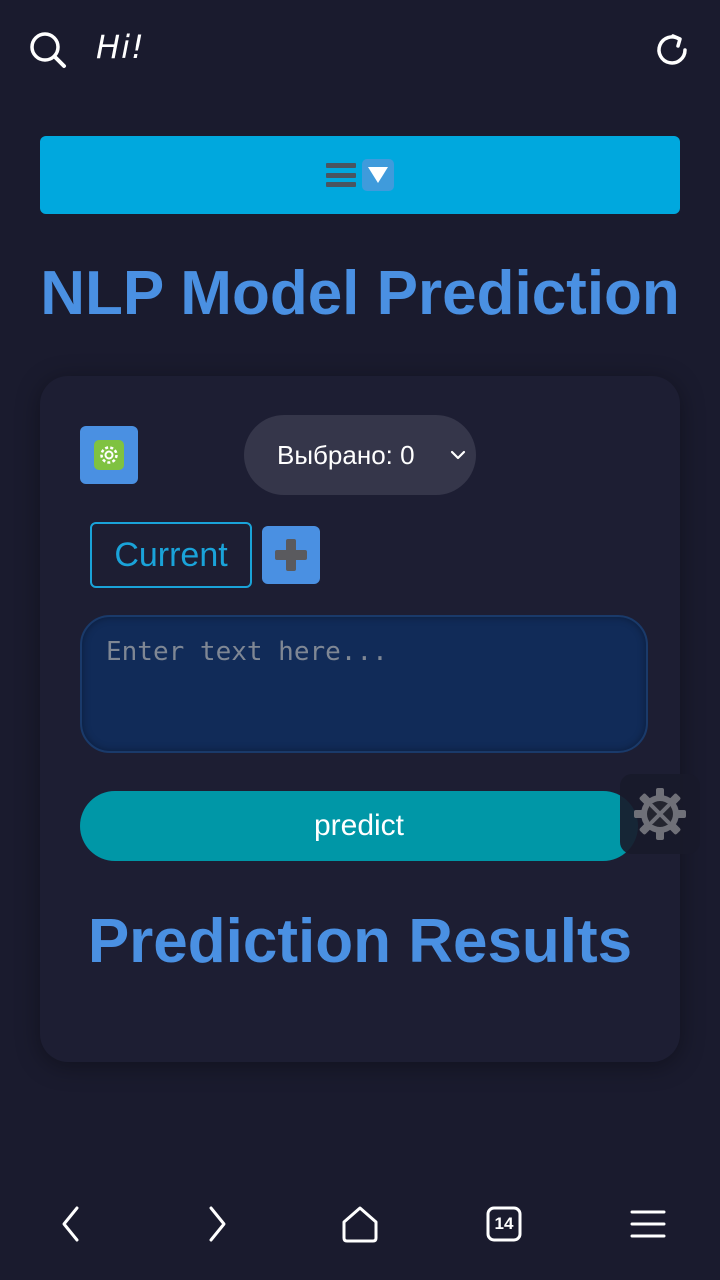 The width and height of the screenshot is (720, 1280). What do you see at coordinates (378, 175) in the screenshot?
I see `down-triangle-icon` at bounding box center [378, 175].